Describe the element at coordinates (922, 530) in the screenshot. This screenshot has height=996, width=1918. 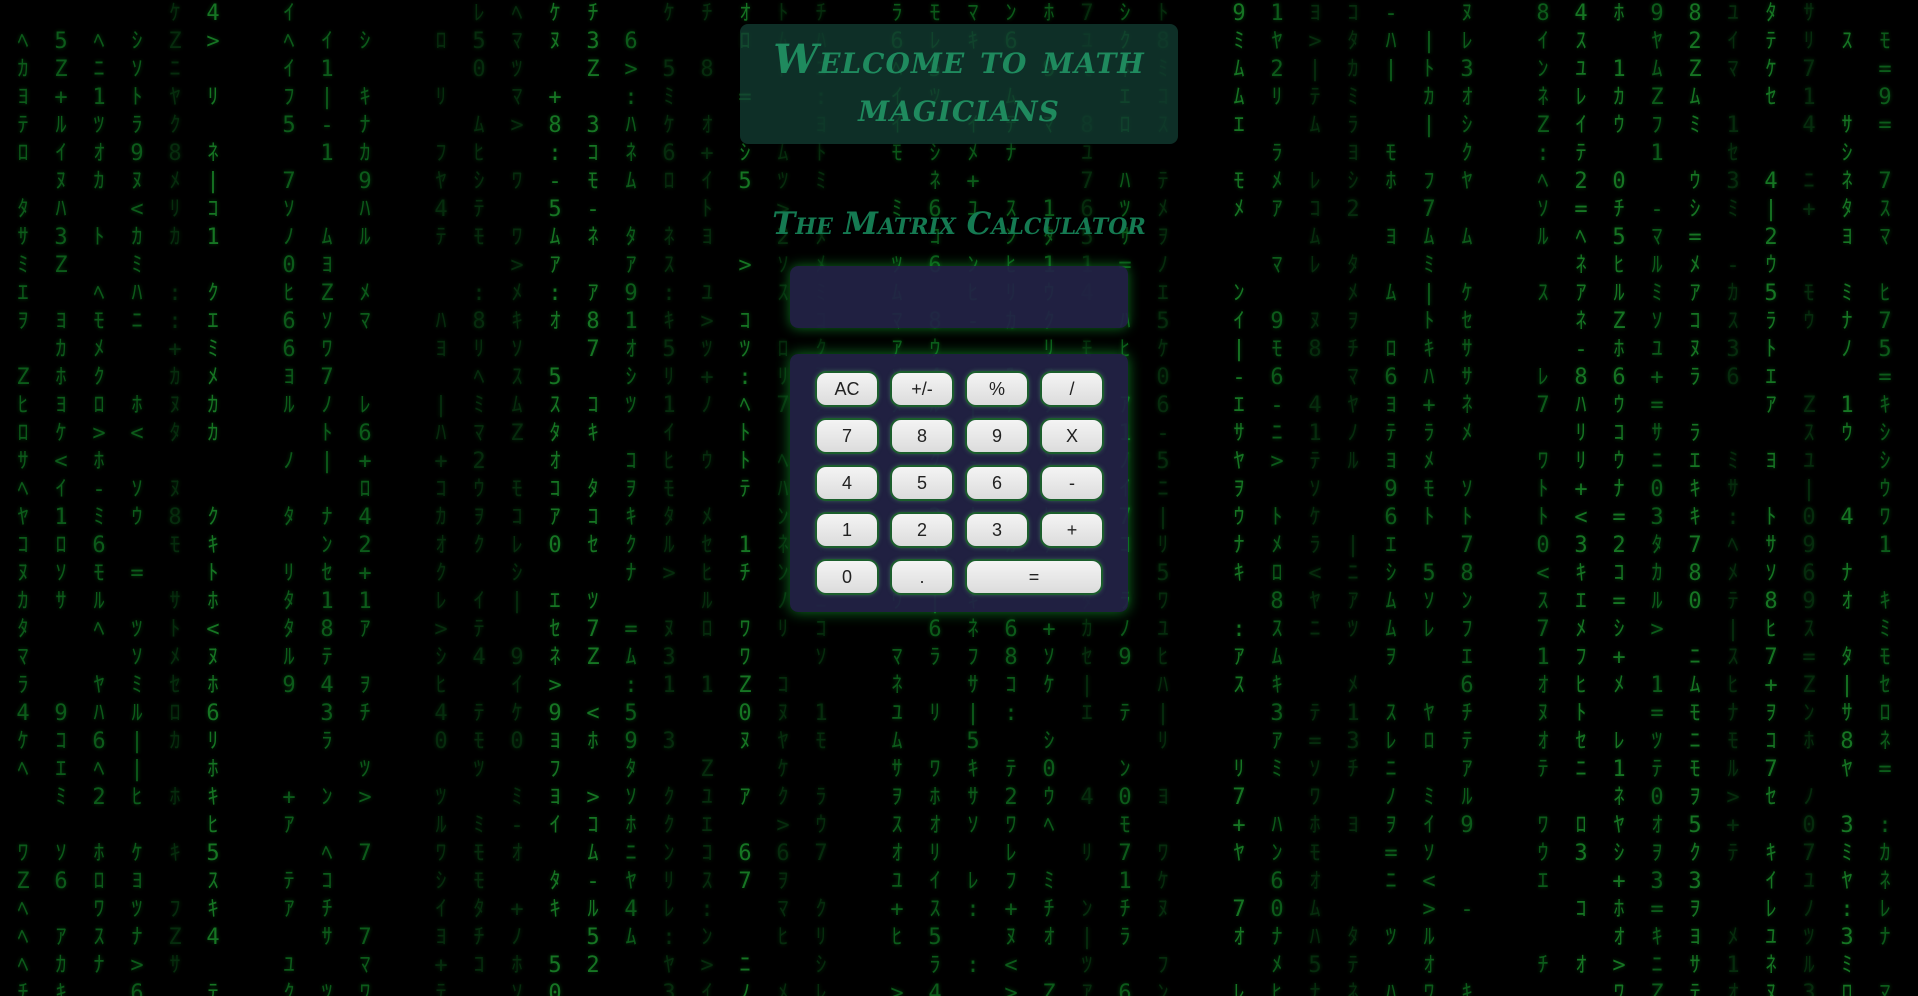
I see `digit-2-button: 2` at that location.